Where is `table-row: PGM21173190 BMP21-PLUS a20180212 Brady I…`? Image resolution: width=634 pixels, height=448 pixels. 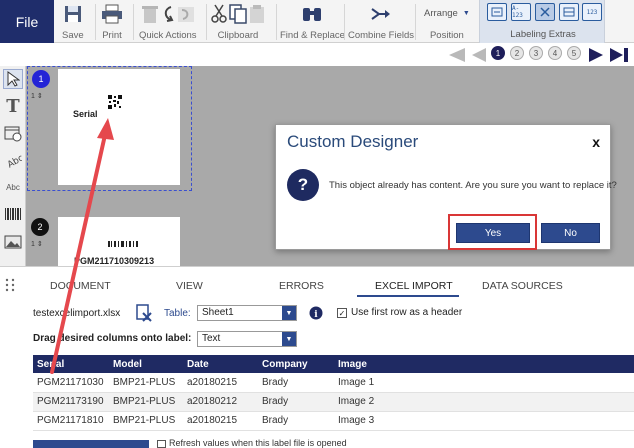
table-row: PGM21173190 BMP21-PLUS a20180212 Brady I… is located at coordinates (333, 402).